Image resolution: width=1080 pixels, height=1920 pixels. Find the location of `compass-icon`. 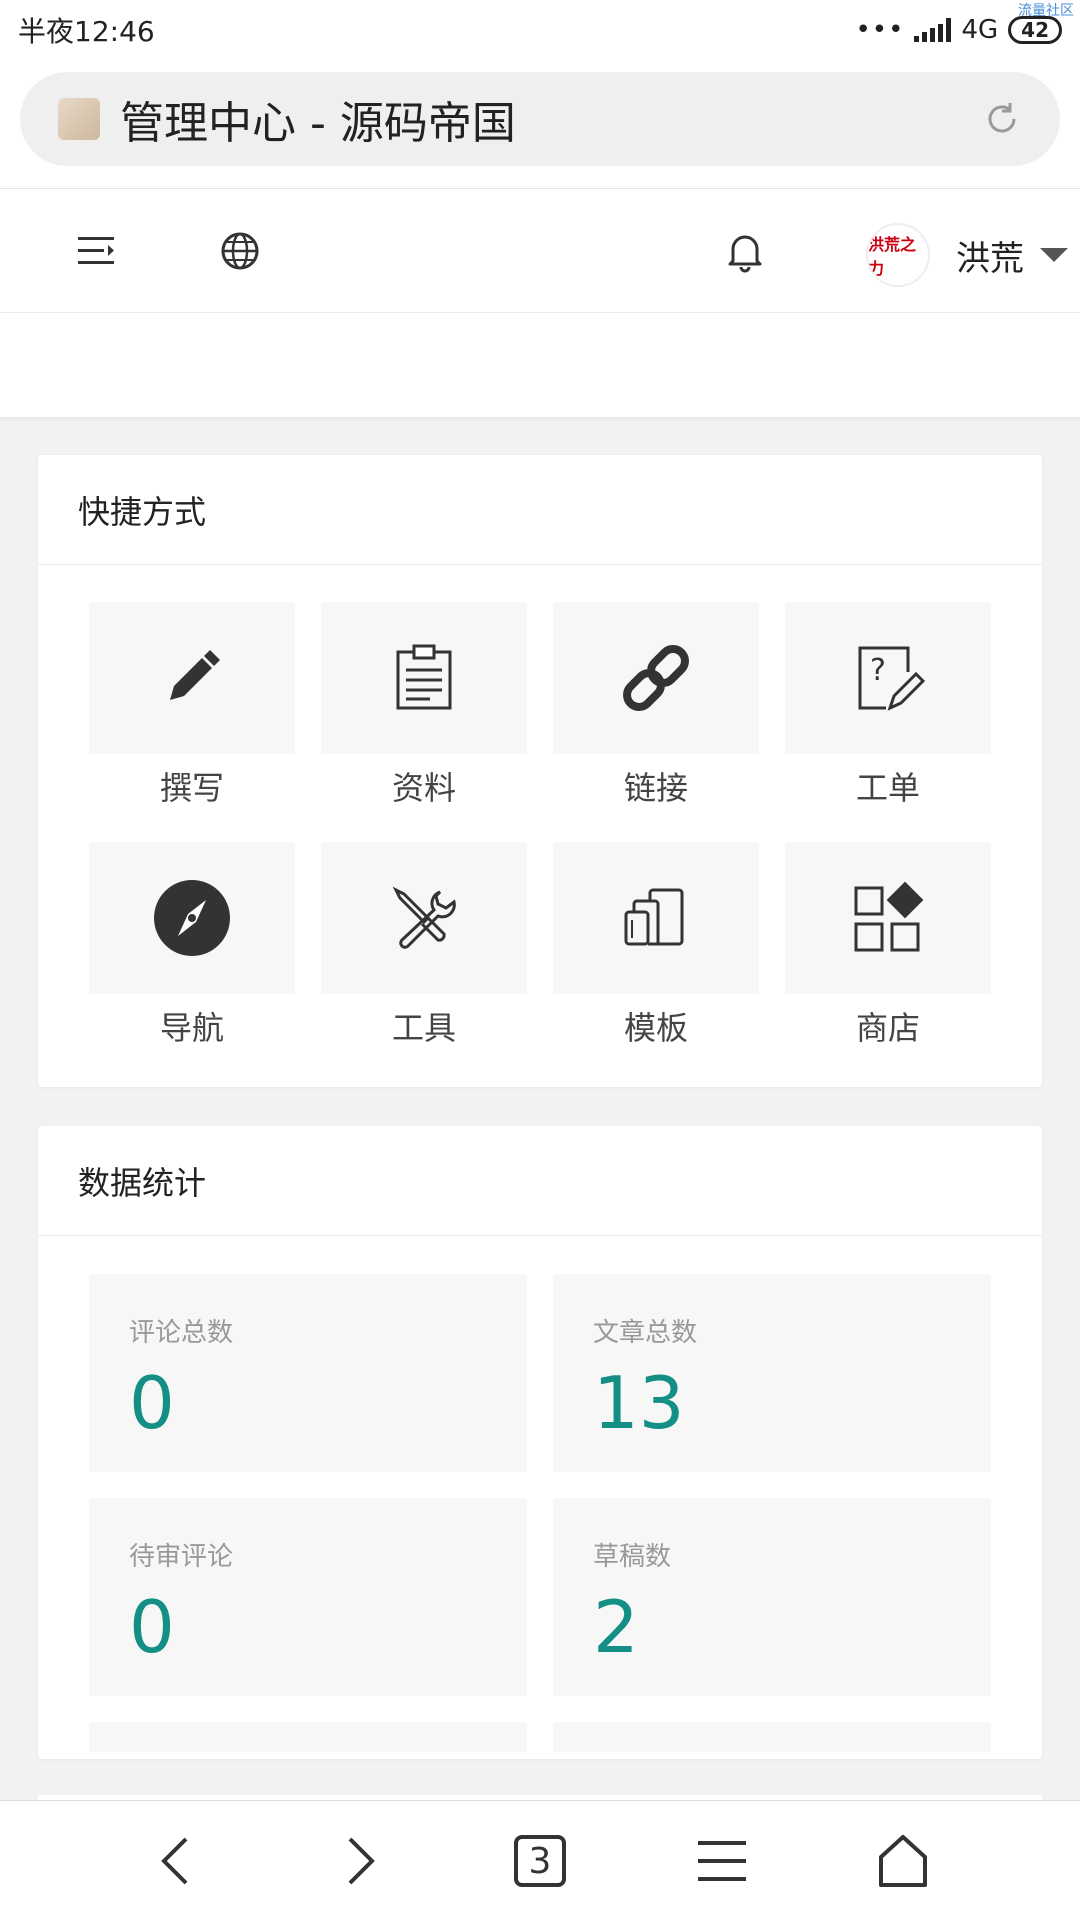

compass-icon is located at coordinates (192, 918).